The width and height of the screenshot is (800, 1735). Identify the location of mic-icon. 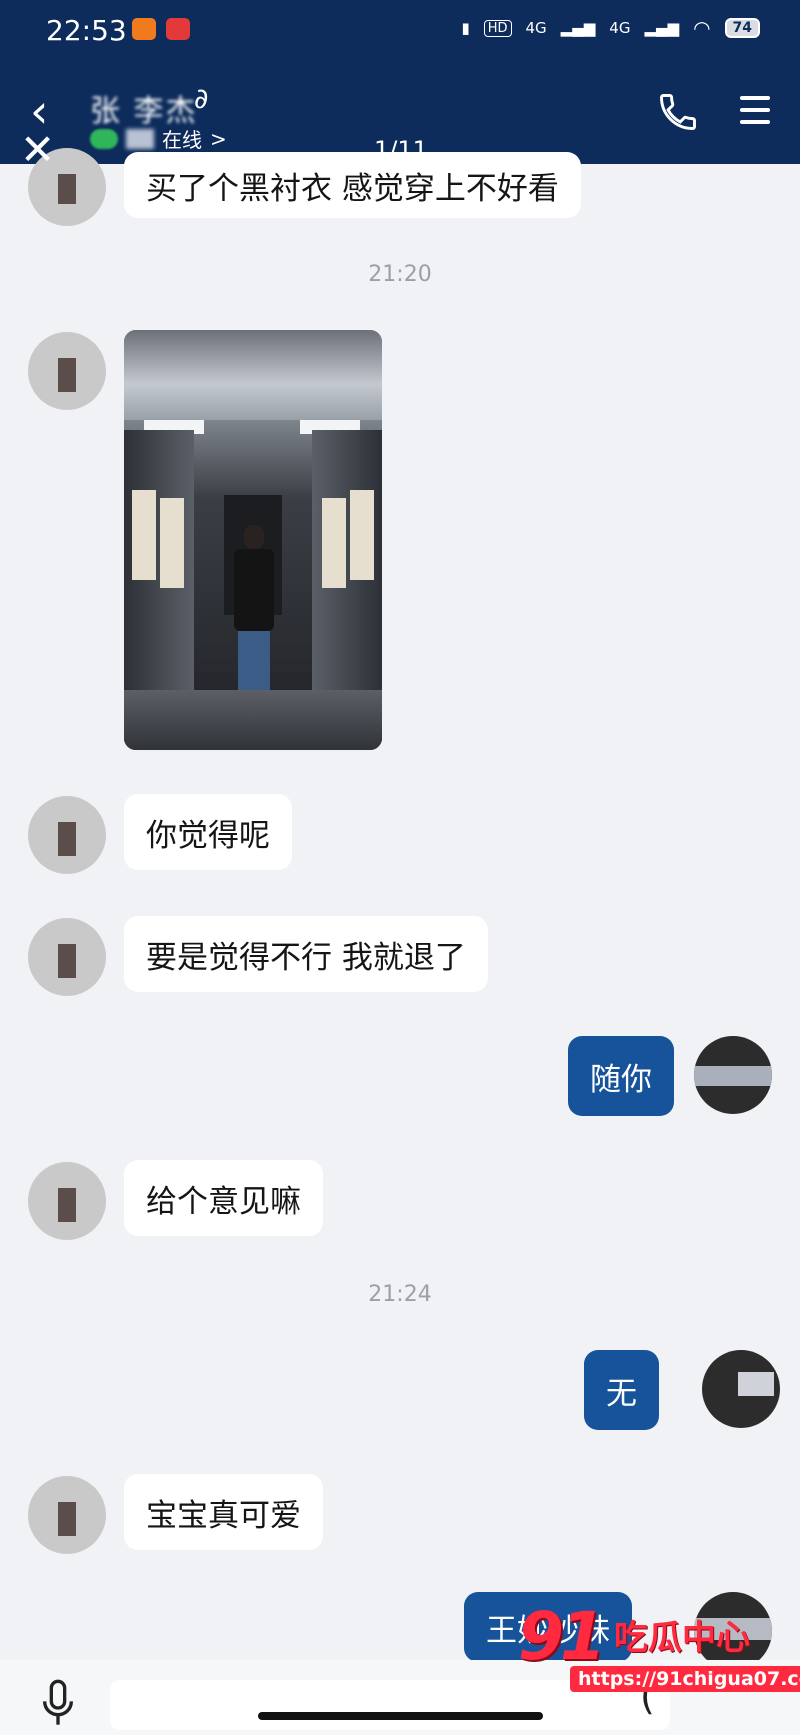
(58, 1703).